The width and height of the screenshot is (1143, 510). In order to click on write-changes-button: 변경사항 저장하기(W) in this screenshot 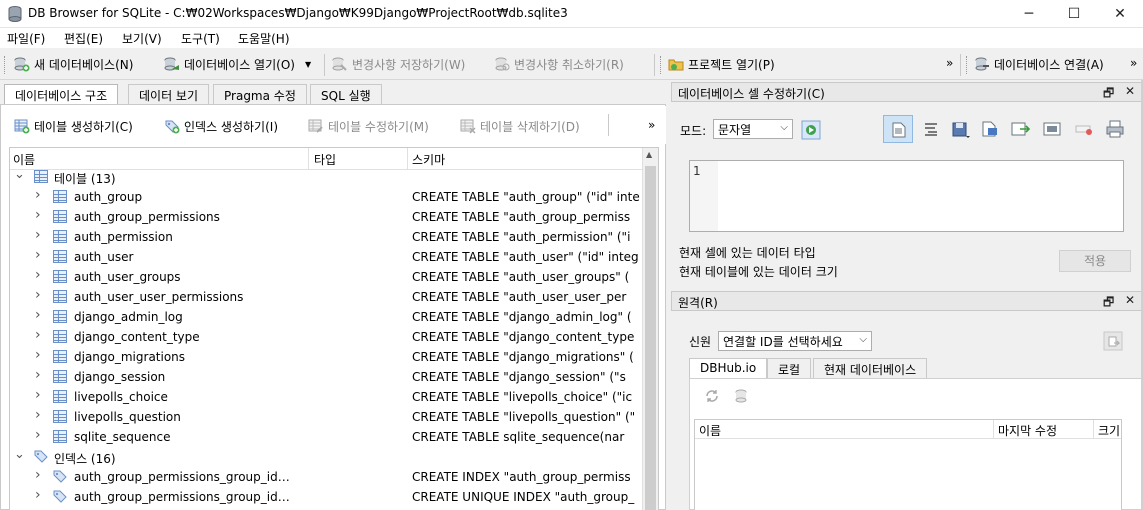, I will do `click(398, 64)`.